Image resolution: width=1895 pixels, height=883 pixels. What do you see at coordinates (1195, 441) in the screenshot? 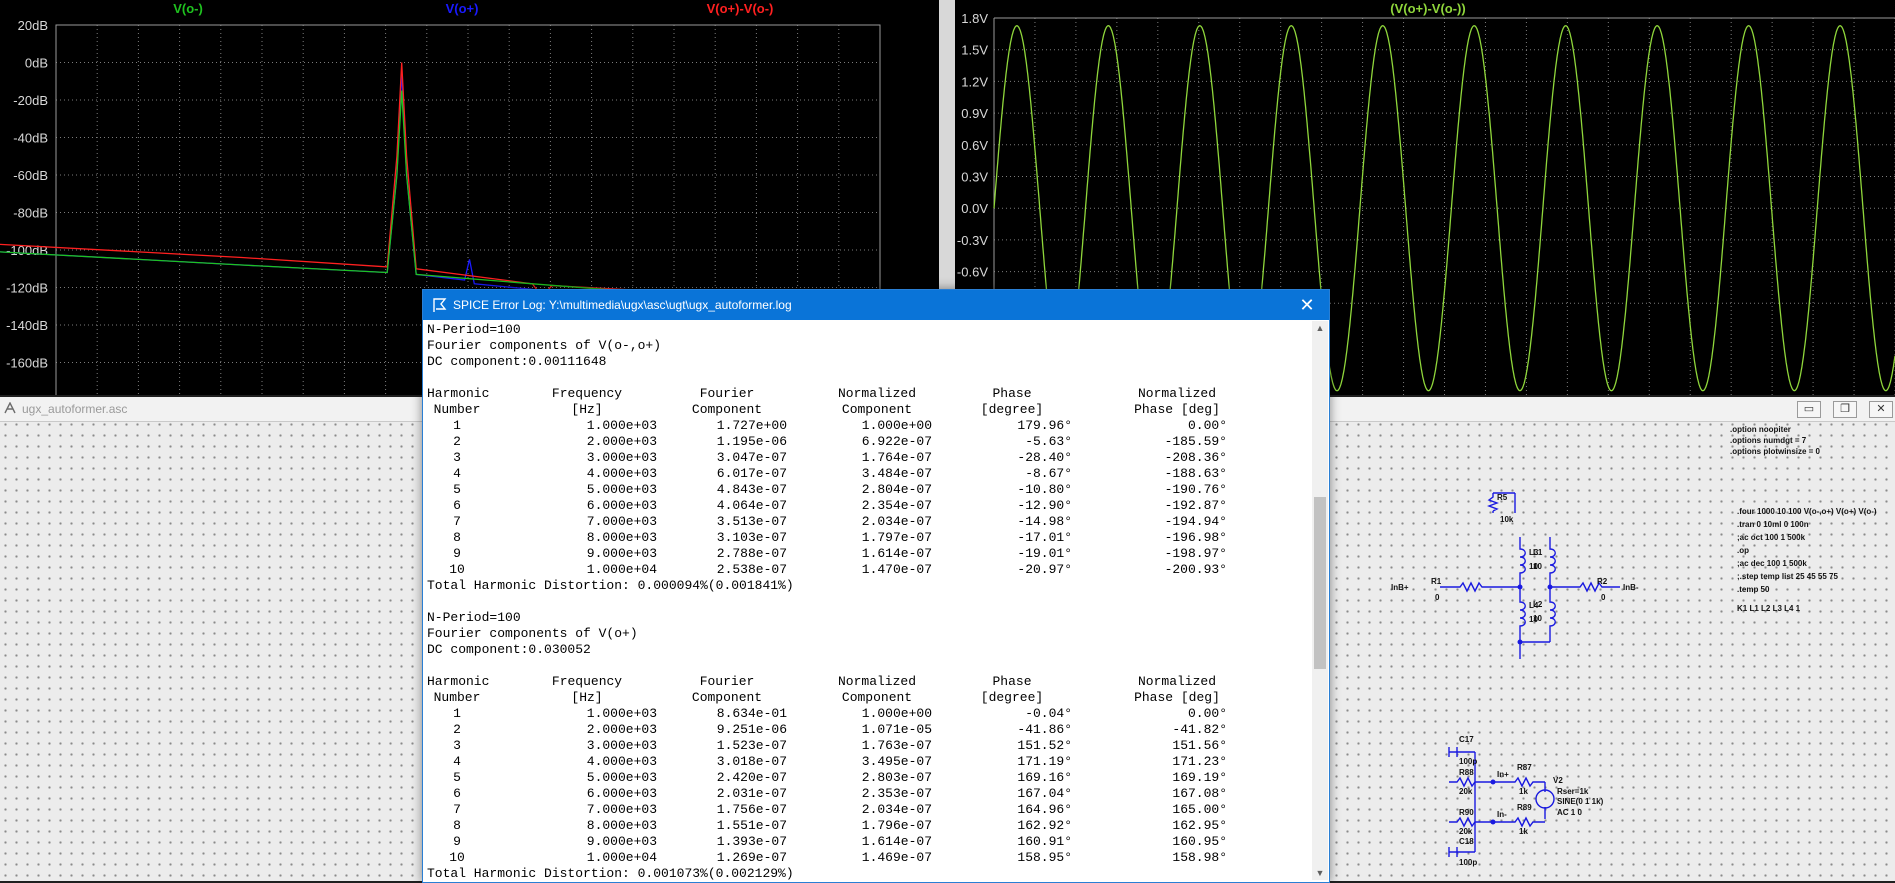
I see `cell: -185.59°` at bounding box center [1195, 441].